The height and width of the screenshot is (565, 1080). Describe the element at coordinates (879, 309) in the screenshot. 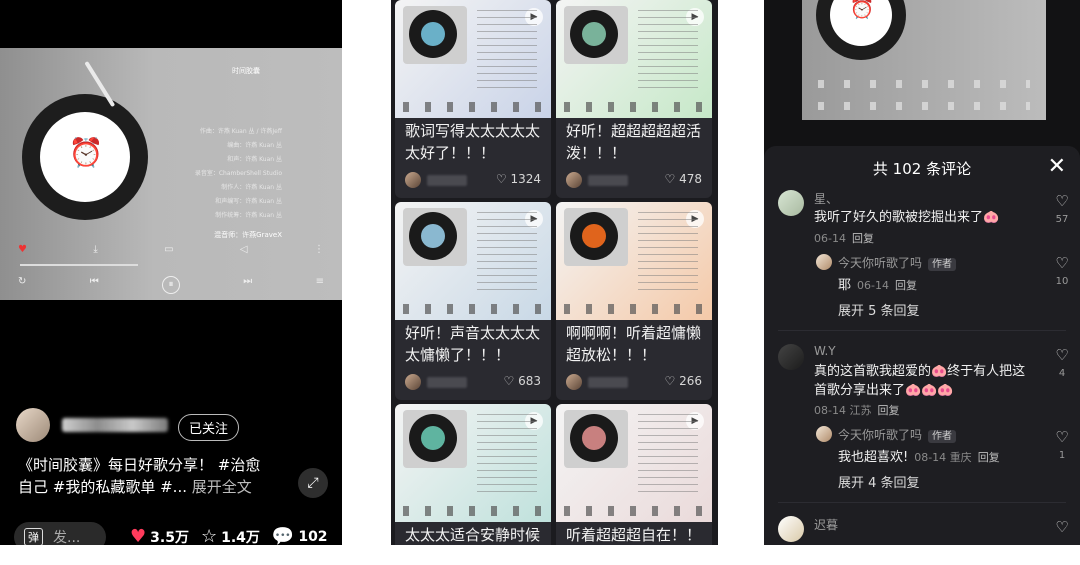

I see `expand-replies-link: 展开 5 条回复` at that location.